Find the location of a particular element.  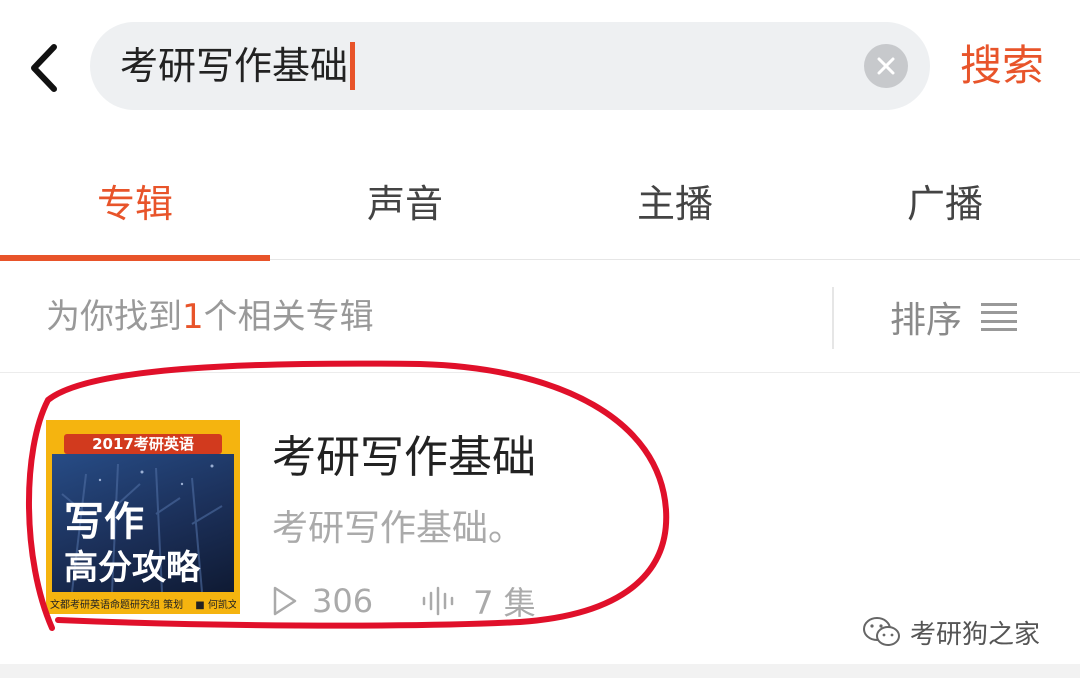

result-count-text: 为你找到1个相关专辑 is located at coordinates (210, 317).